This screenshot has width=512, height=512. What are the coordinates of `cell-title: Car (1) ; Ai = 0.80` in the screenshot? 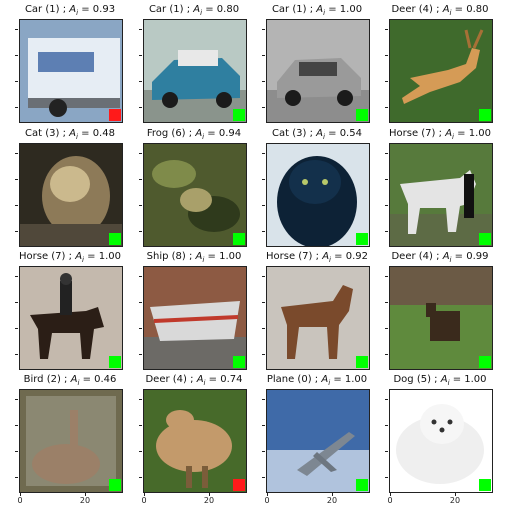 It's located at (194, 10).